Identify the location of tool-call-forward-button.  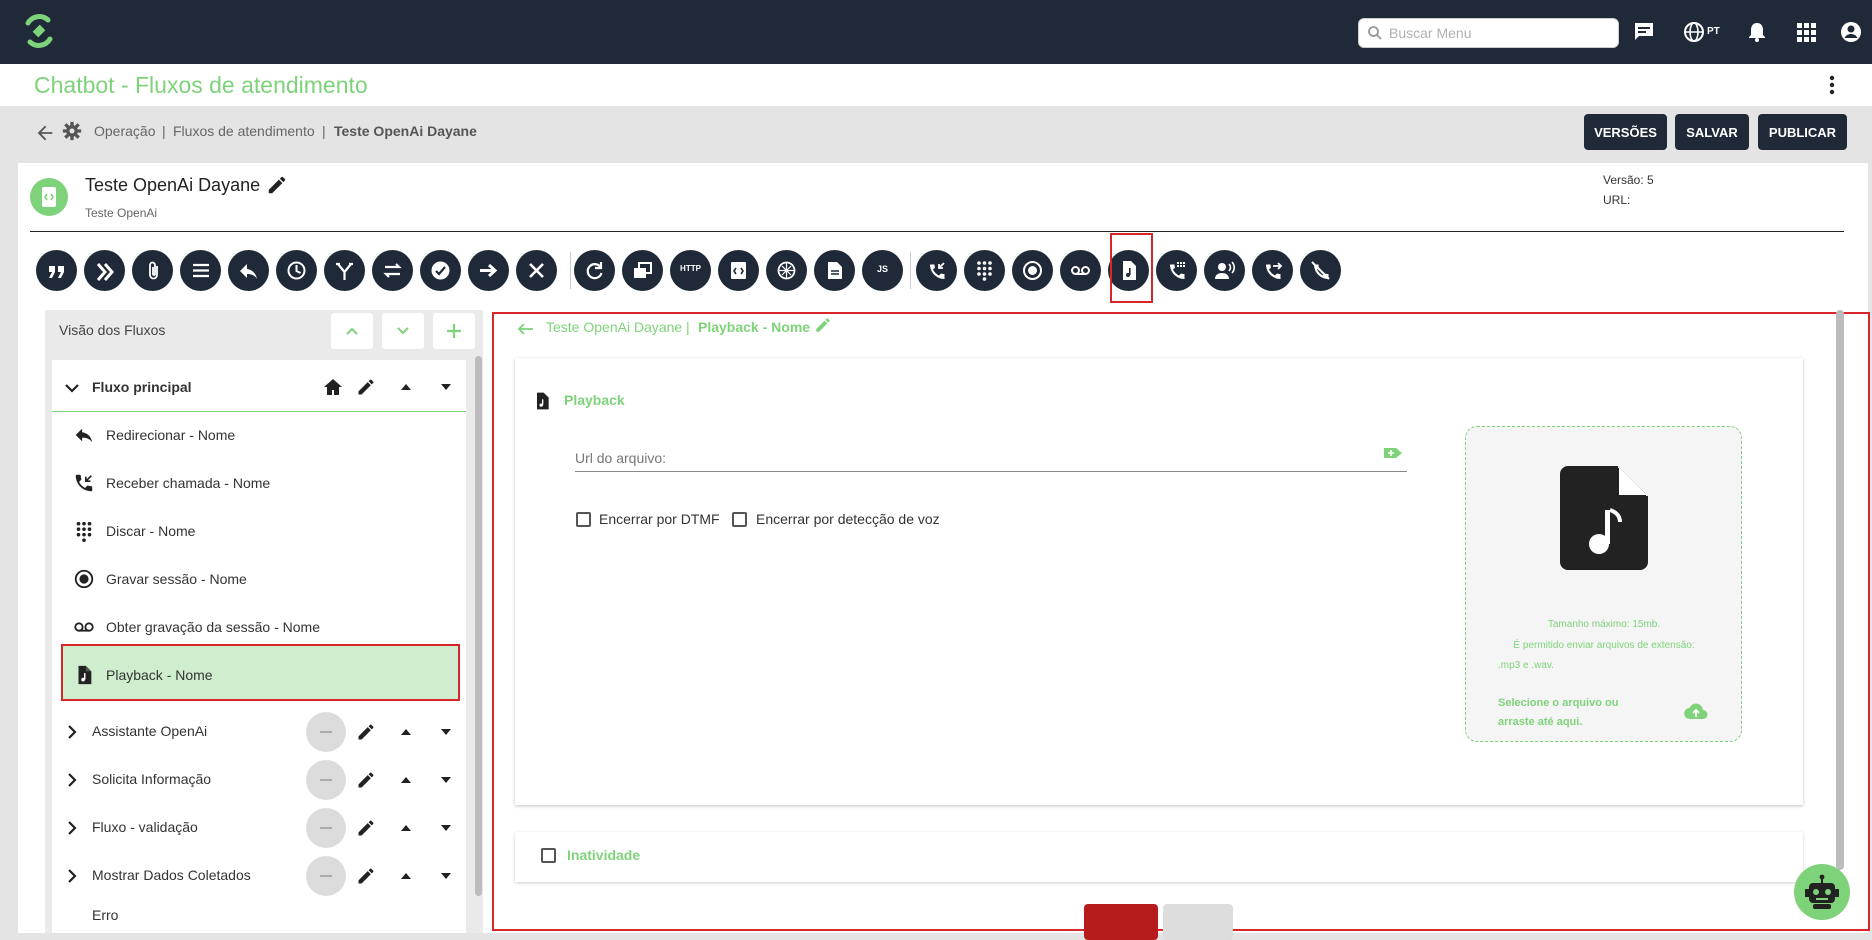
(1272, 270).